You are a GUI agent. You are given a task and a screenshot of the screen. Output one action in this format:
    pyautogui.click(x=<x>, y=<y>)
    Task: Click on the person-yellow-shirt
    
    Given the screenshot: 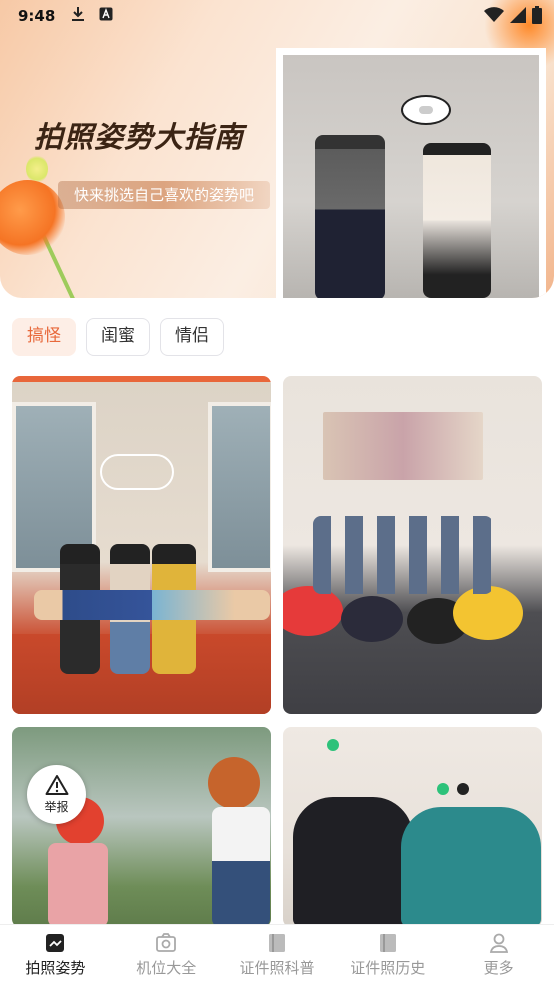 What is the action you would take?
    pyautogui.click(x=488, y=613)
    